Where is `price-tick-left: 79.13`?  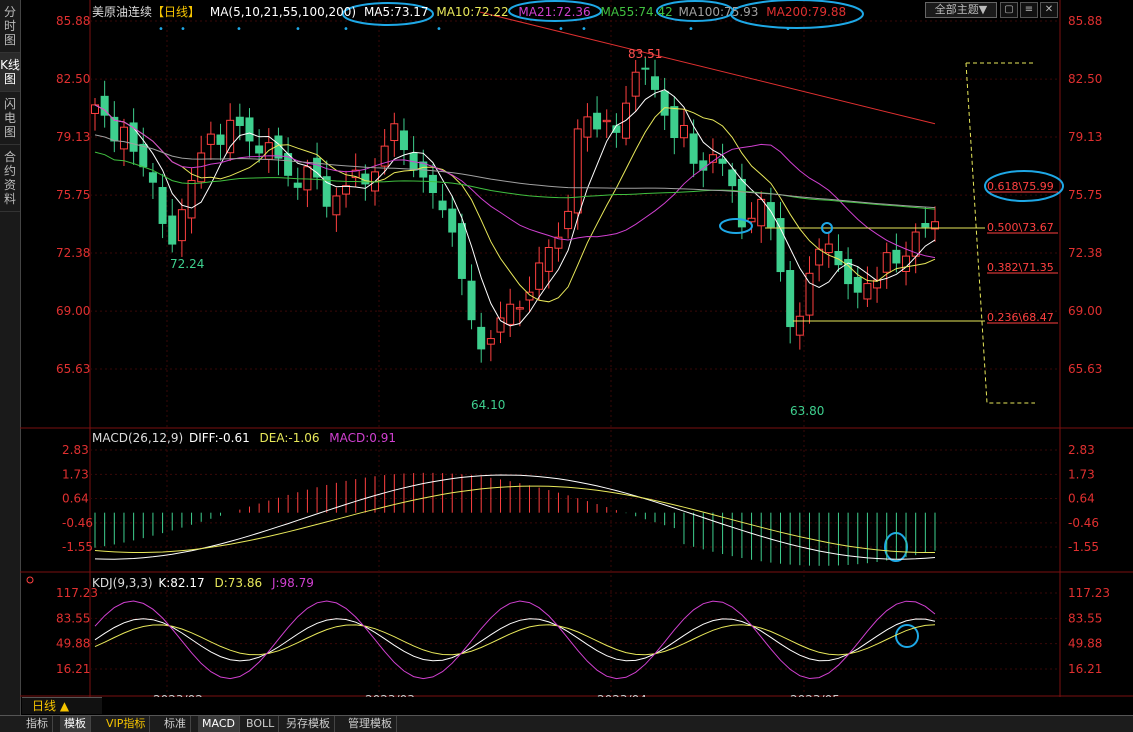
price-tick-left: 79.13 is located at coordinates (73, 137).